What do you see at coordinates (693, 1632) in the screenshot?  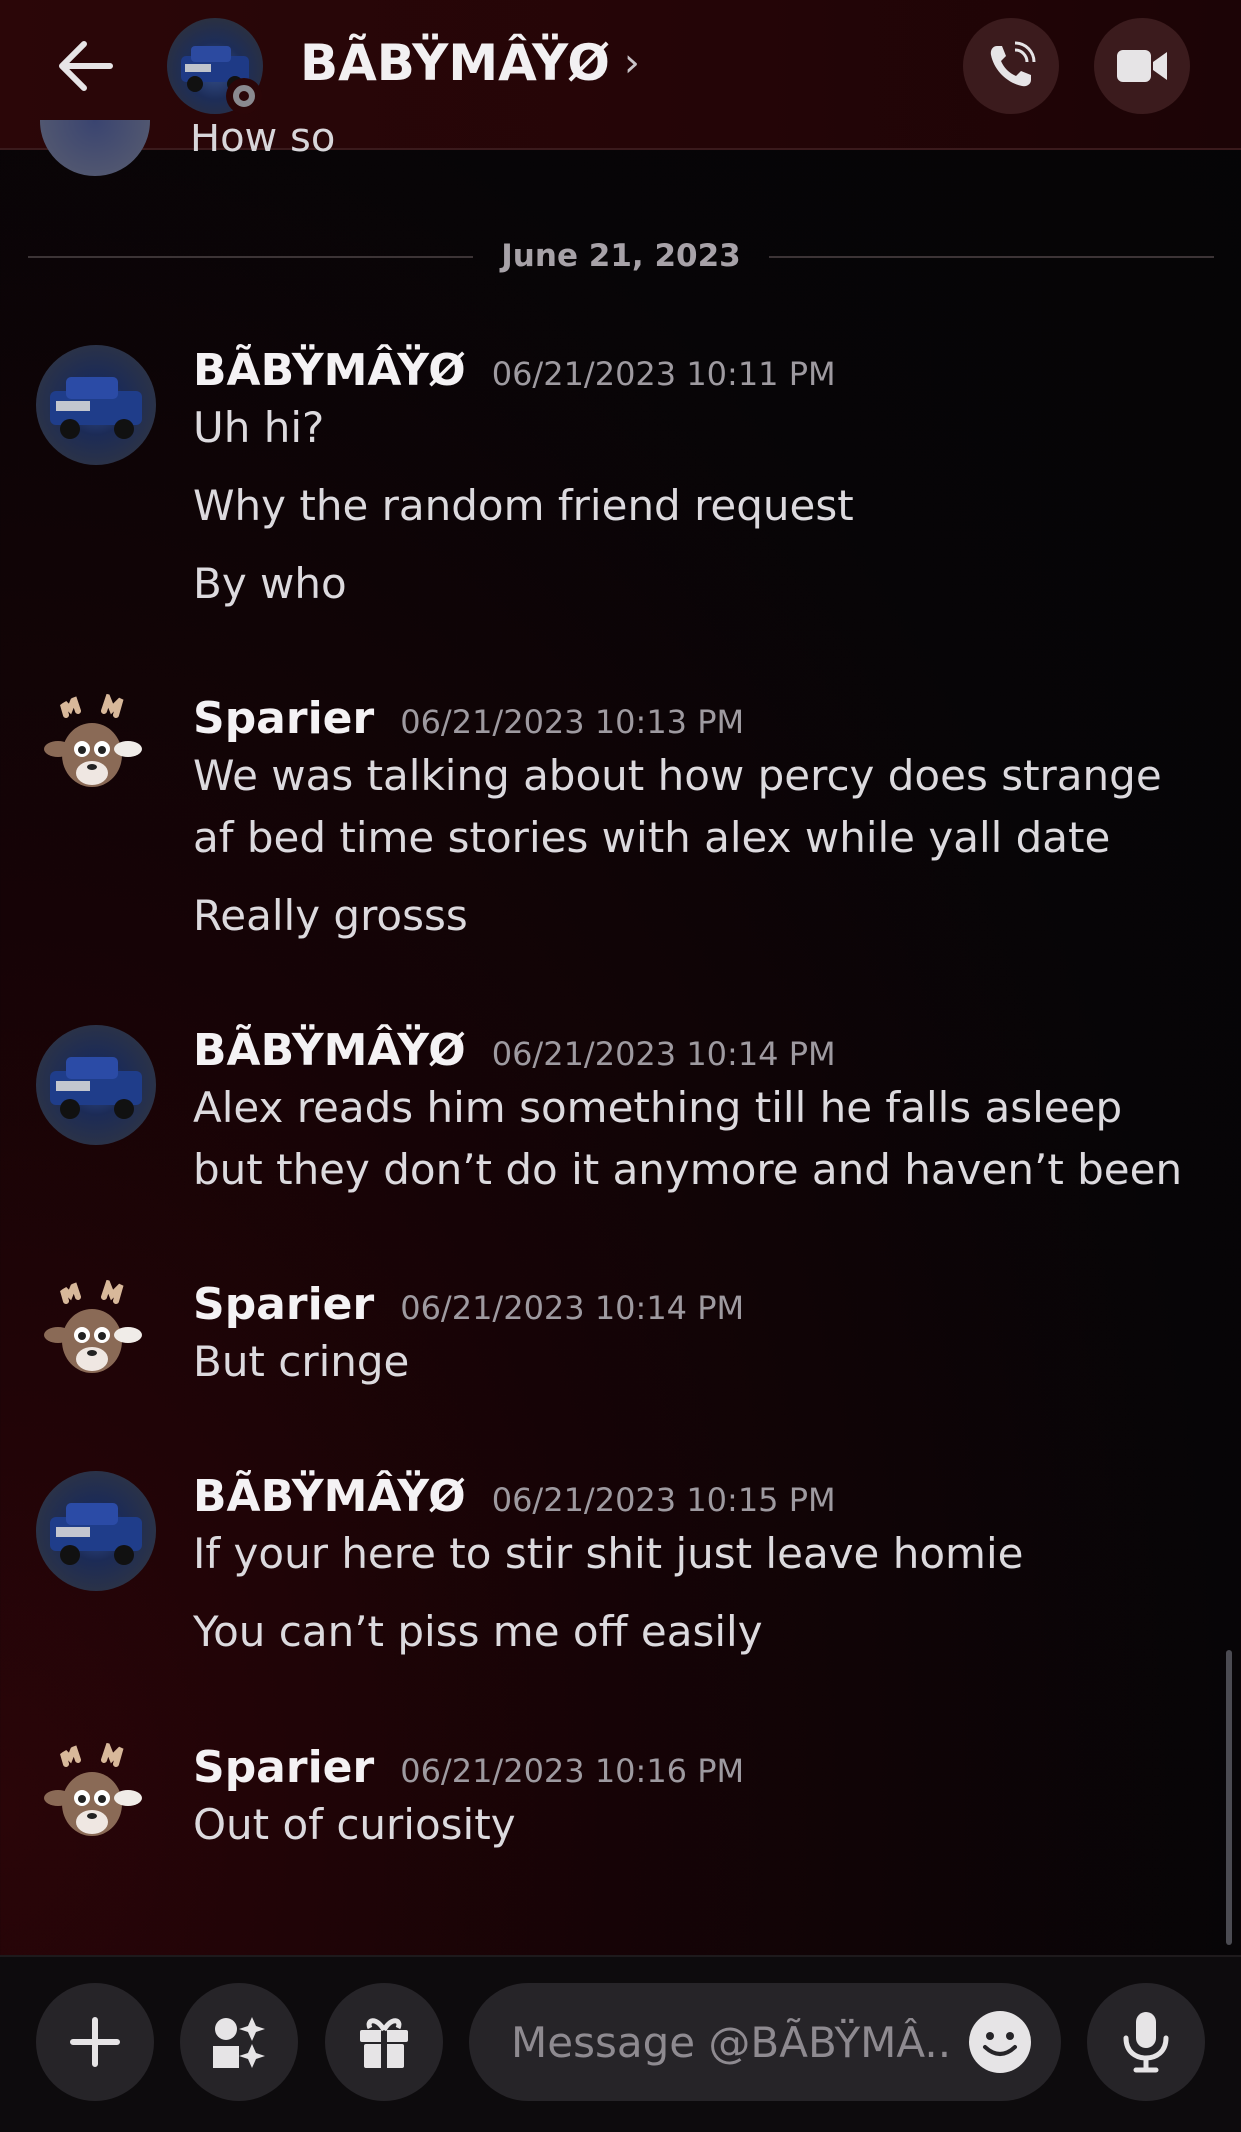 I see `message-text: You can’t piss me off easily` at bounding box center [693, 1632].